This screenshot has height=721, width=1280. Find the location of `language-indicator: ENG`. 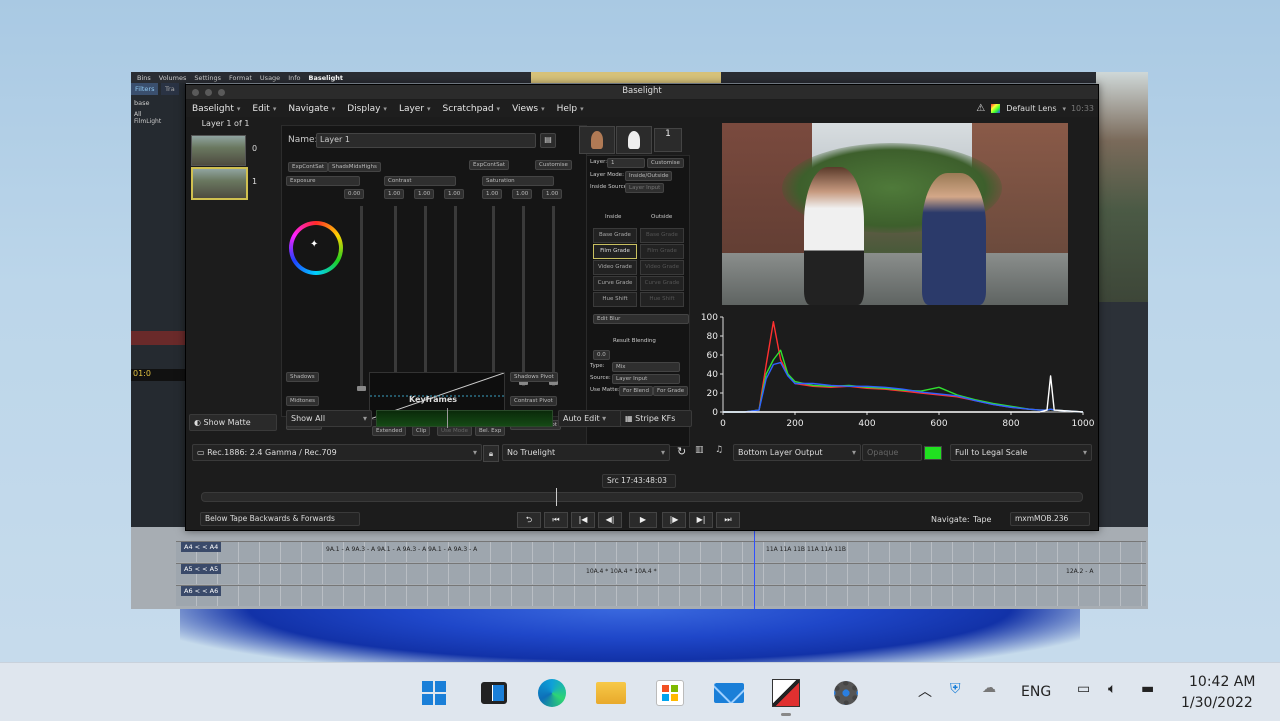

language-indicator: ENG is located at coordinates (1036, 692).